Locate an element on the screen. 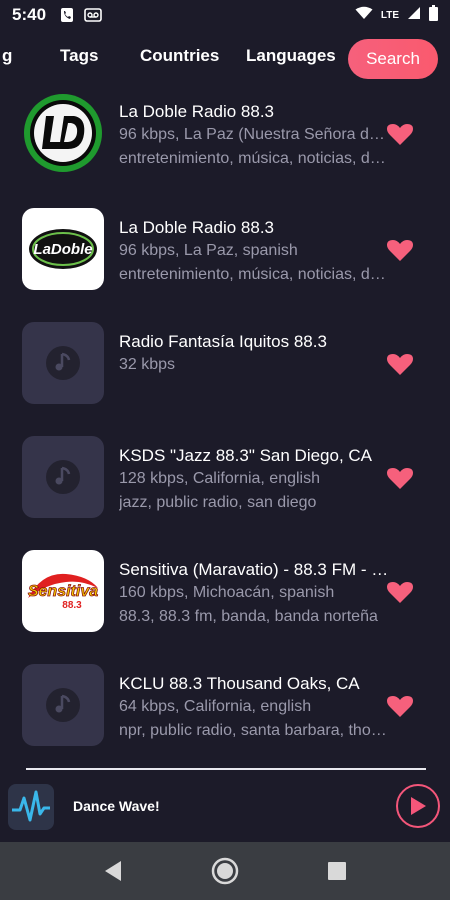 This screenshot has height=900, width=450. station-row: Radio Fantasía Iquitos 88.3 32 kbps is located at coordinates (225, 370).